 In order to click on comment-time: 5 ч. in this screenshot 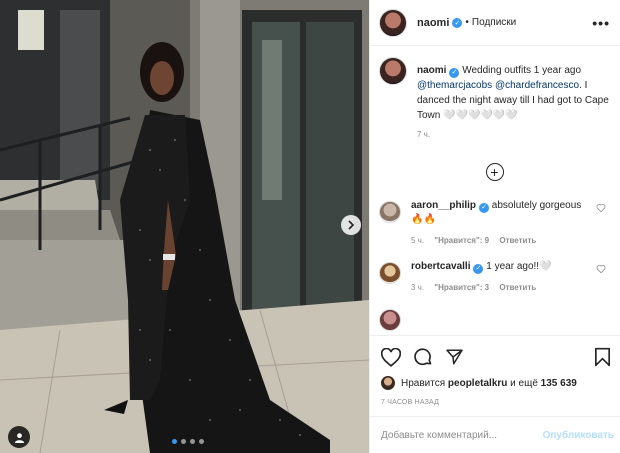, I will do `click(418, 240)`.